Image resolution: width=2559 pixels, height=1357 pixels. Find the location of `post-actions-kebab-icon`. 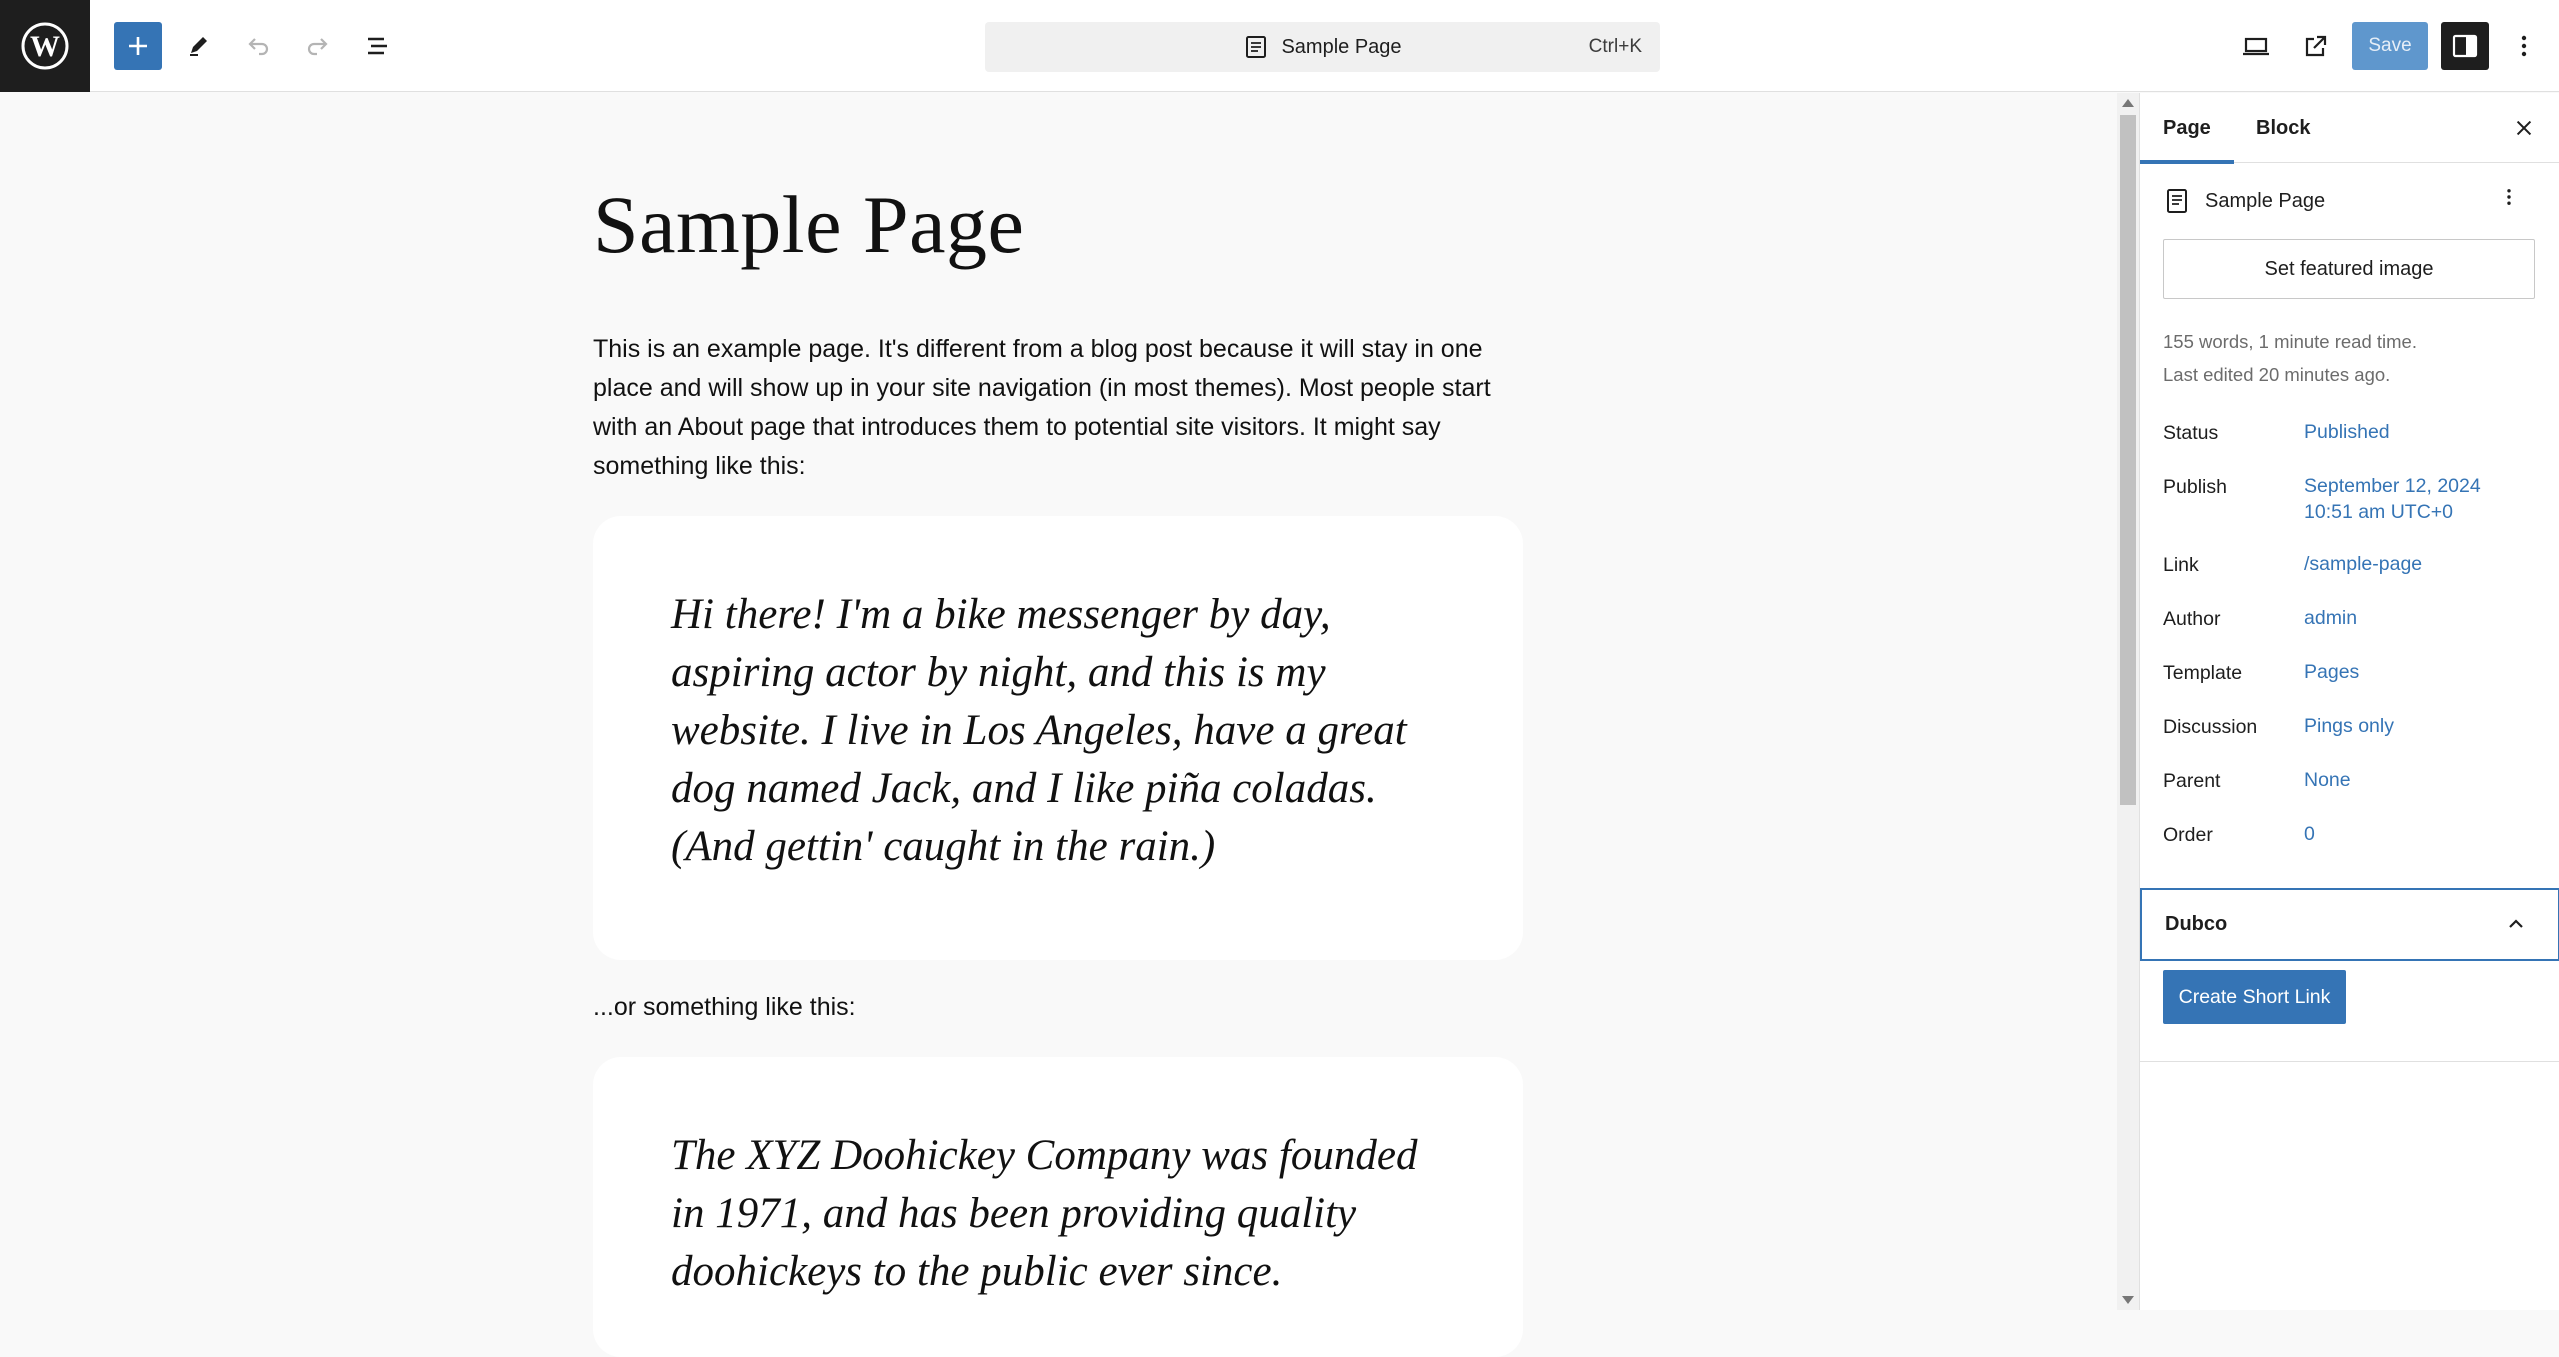

post-actions-kebab-icon is located at coordinates (2509, 197).